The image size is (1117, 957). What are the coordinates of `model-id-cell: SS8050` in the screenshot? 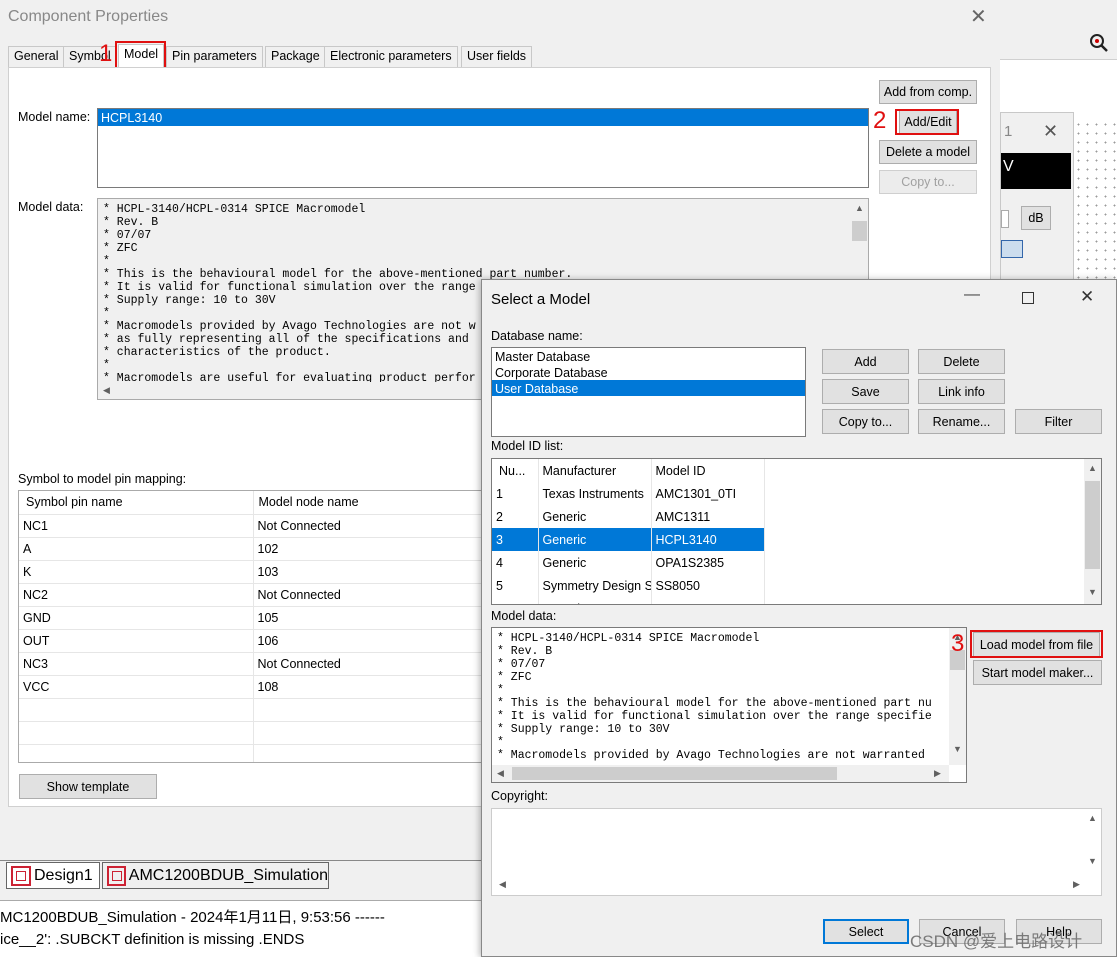 It's located at (708, 585).